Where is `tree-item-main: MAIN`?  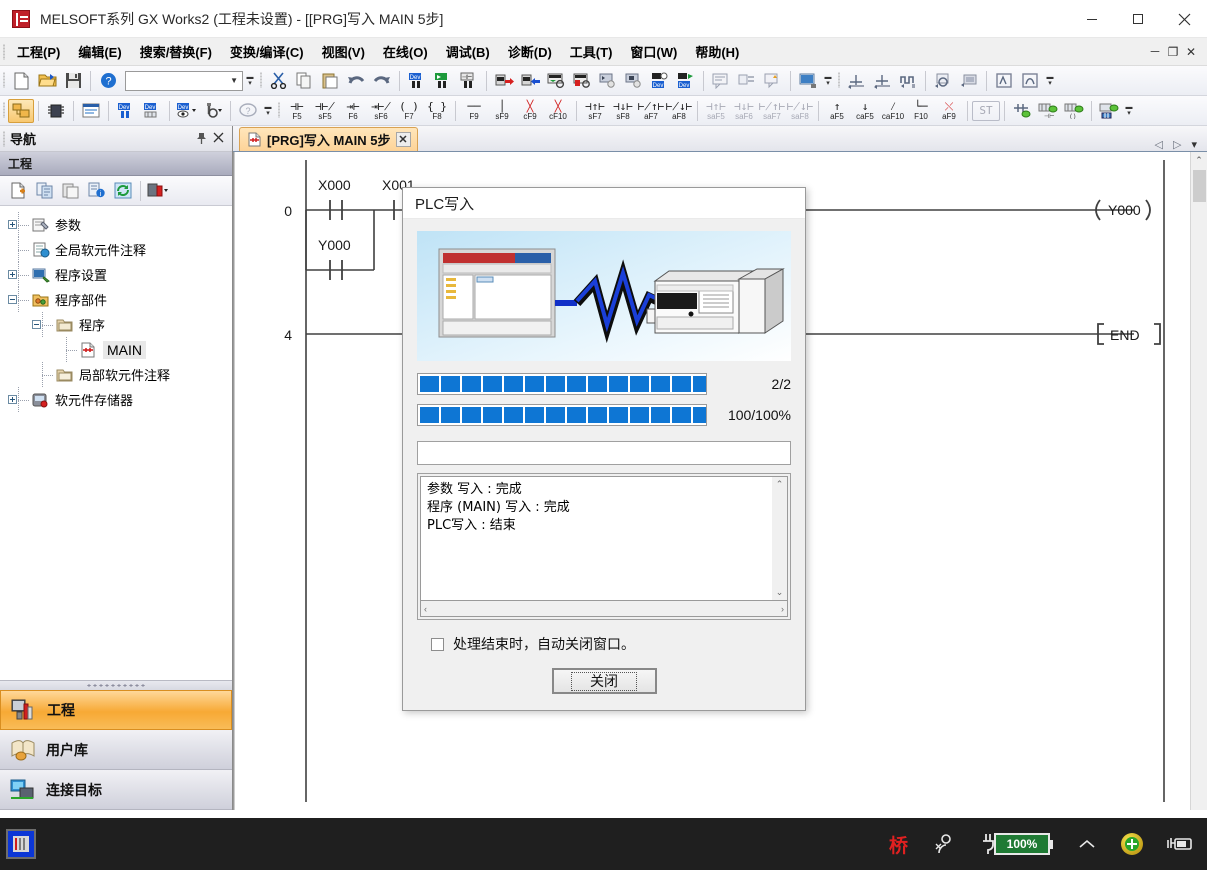 tree-item-main: MAIN is located at coordinates (119, 349).